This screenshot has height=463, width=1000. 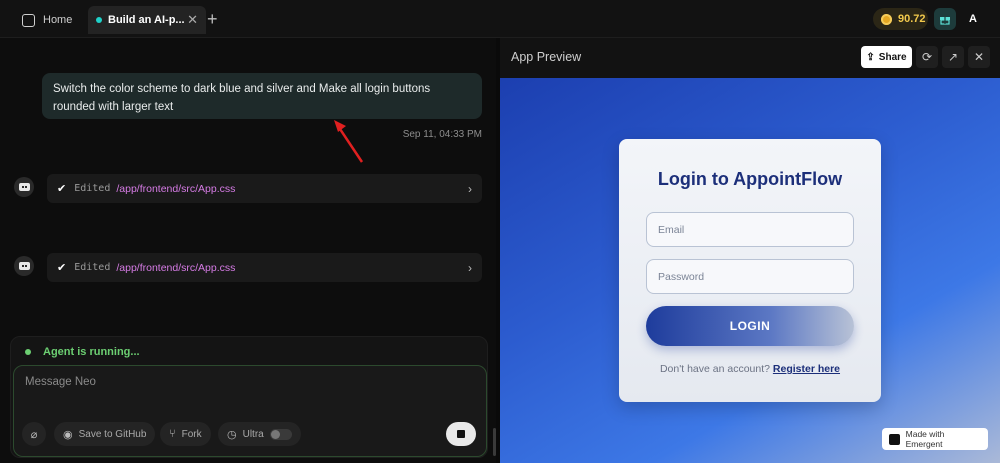 I want to click on close-tab-icon: ✕, so click(x=192, y=20).